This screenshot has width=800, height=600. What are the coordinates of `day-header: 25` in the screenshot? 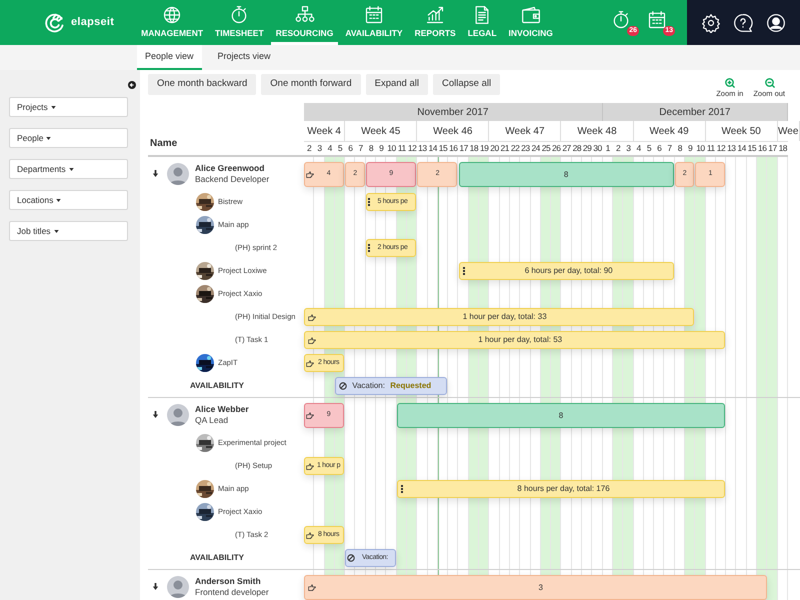 It's located at (546, 148).